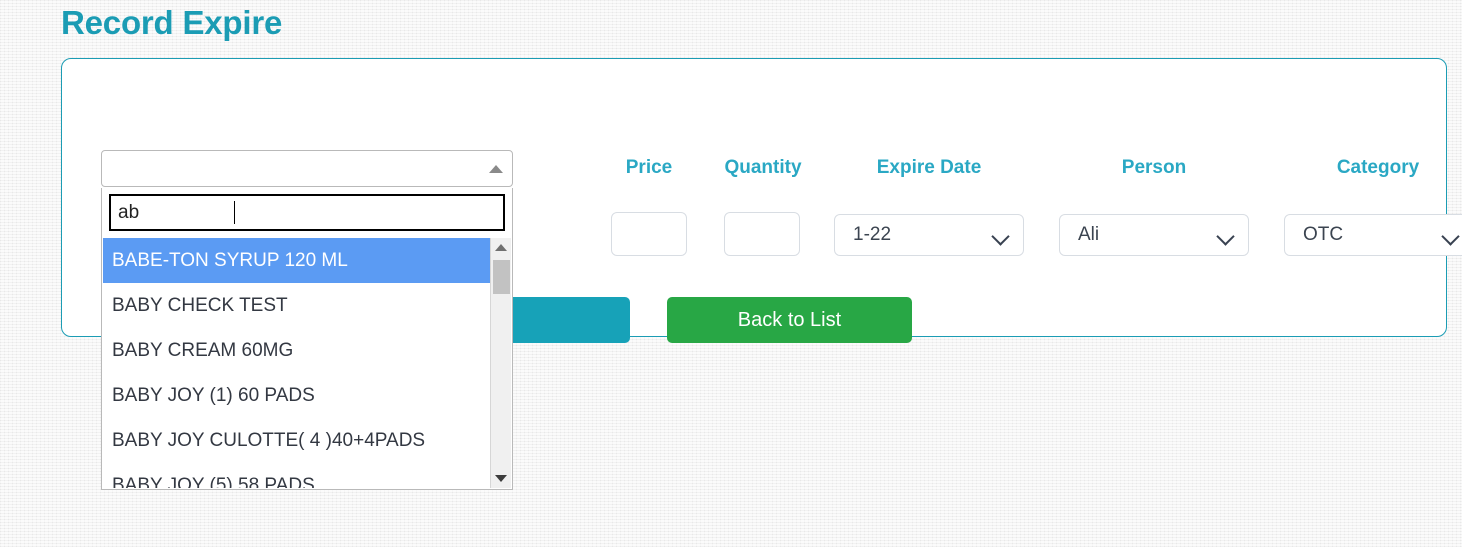 The width and height of the screenshot is (1462, 547). Describe the element at coordinates (929, 167) in the screenshot. I see `column-label-expire-date: Expire Date` at that location.